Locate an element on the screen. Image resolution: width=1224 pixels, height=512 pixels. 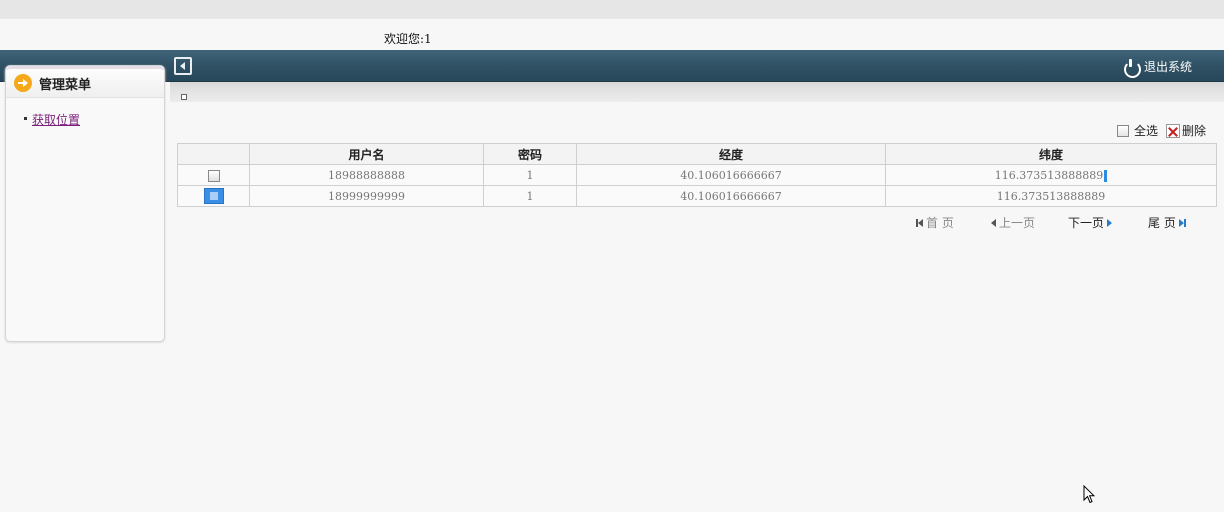
username-cell: 18988888888 is located at coordinates (366, 175).